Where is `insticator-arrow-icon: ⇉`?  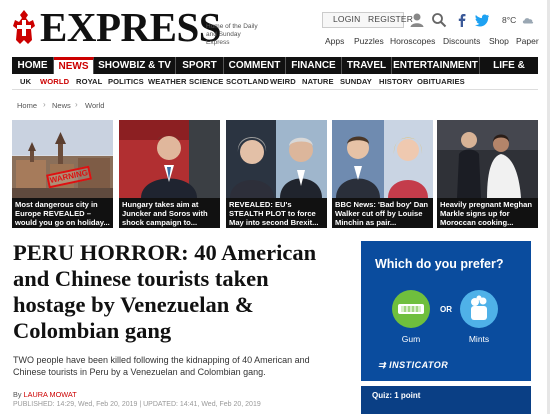 insticator-arrow-icon: ⇉ is located at coordinates (382, 365).